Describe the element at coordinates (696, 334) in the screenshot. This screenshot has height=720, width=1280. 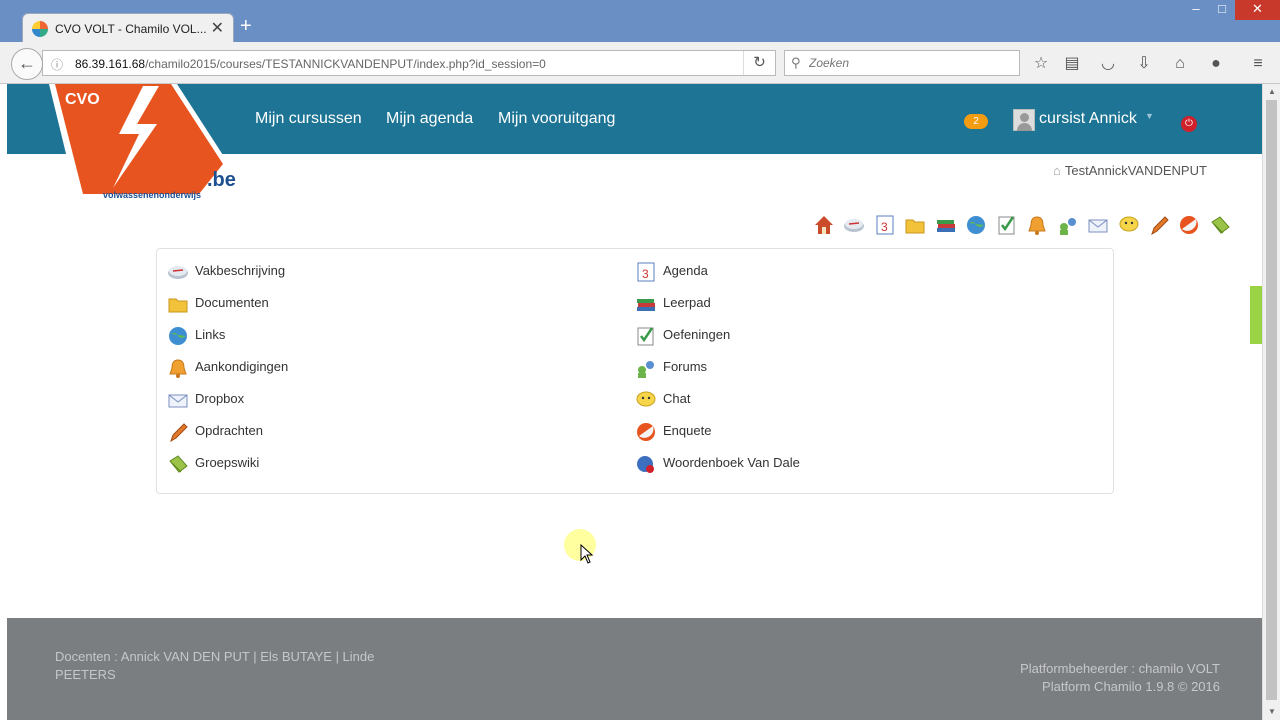
I see `tool-label: Oefeningen` at that location.